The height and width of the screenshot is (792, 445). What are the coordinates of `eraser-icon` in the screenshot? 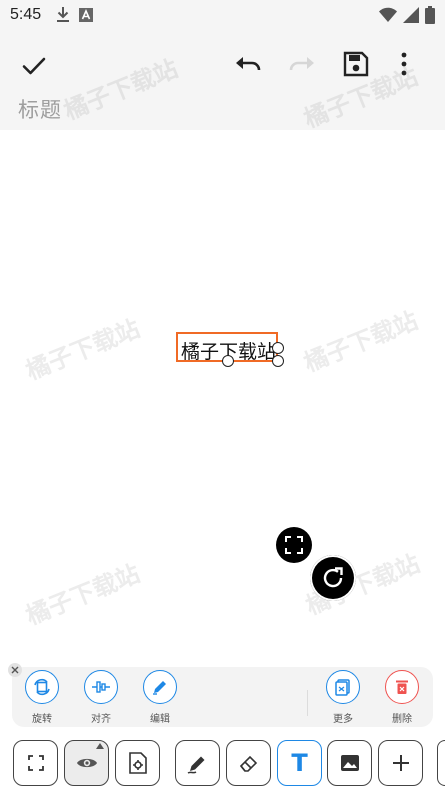 It's located at (248, 763).